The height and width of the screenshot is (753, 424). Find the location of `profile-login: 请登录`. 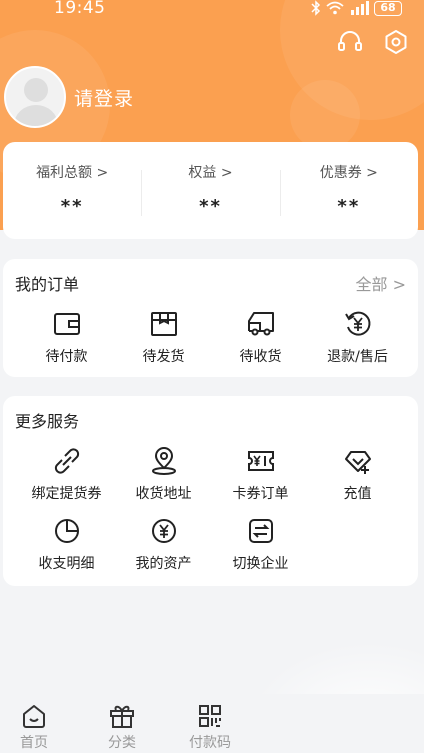

profile-login: 请登录 is located at coordinates (69, 97).